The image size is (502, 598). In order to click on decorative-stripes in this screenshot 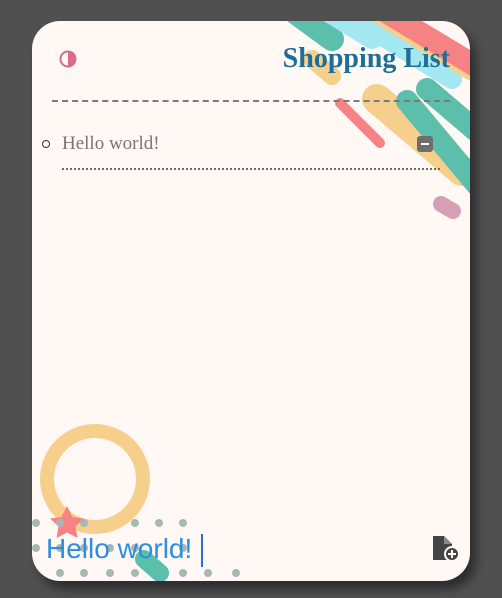, I will do `click(378, 120)`.